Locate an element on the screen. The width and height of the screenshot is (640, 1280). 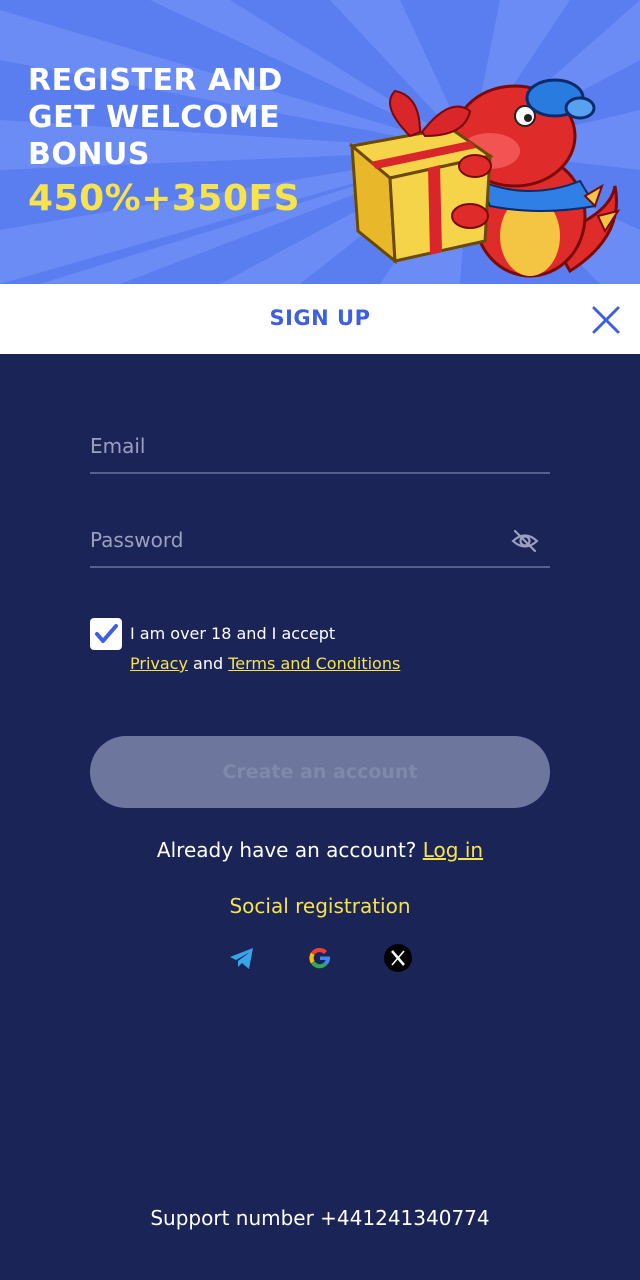
close-icon is located at coordinates (606, 320).